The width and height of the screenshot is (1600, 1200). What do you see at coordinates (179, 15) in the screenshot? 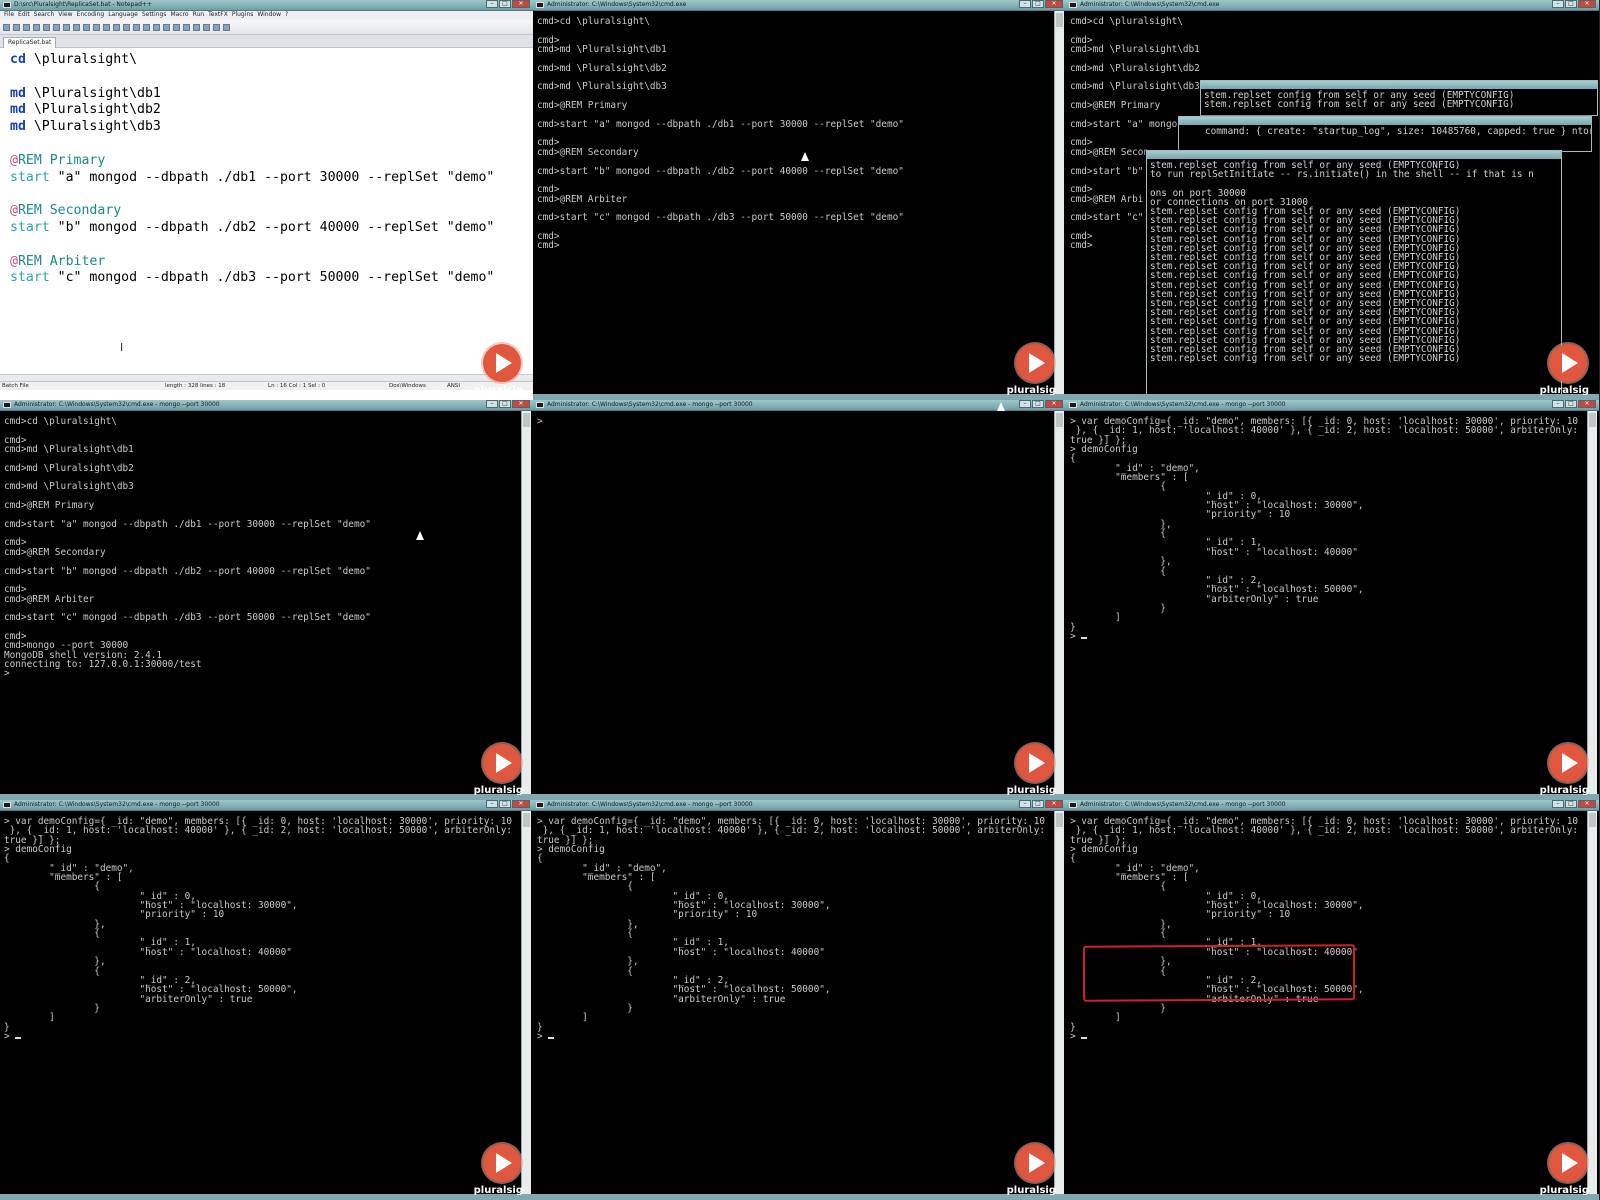
I see `menu-macro: Macro` at bounding box center [179, 15].